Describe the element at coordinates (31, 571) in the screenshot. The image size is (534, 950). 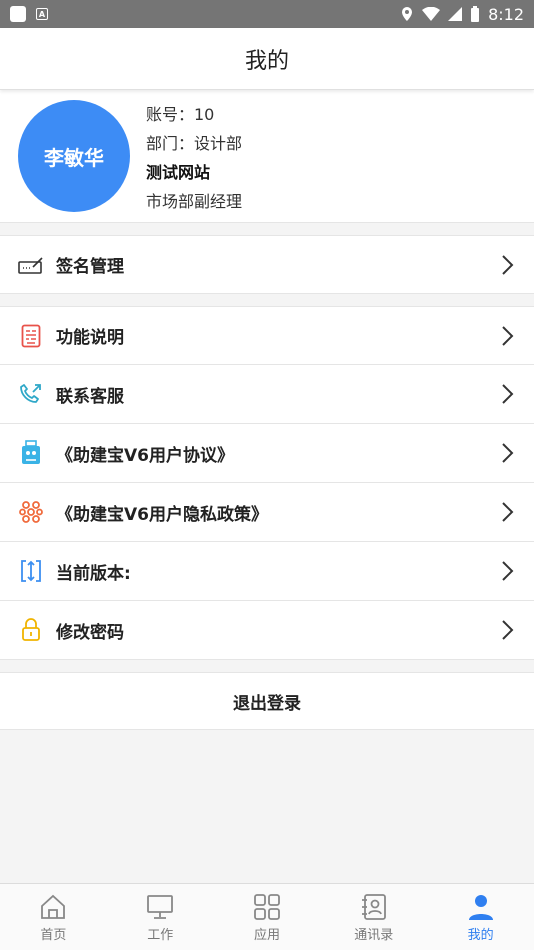
I see `version-icon` at that location.